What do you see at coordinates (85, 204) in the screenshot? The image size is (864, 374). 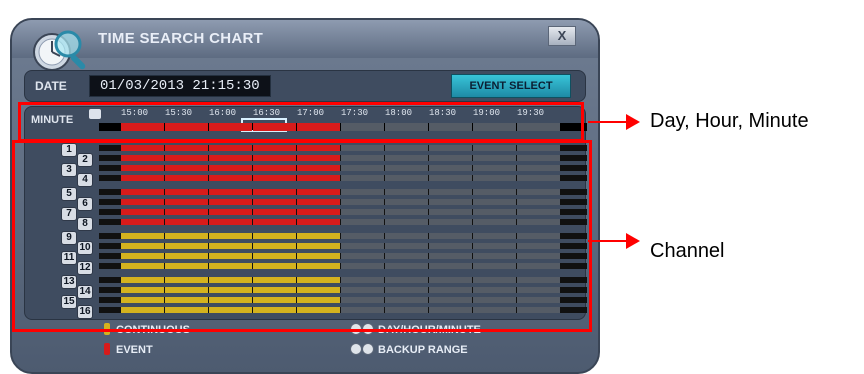 I see `channel-badge: 6` at bounding box center [85, 204].